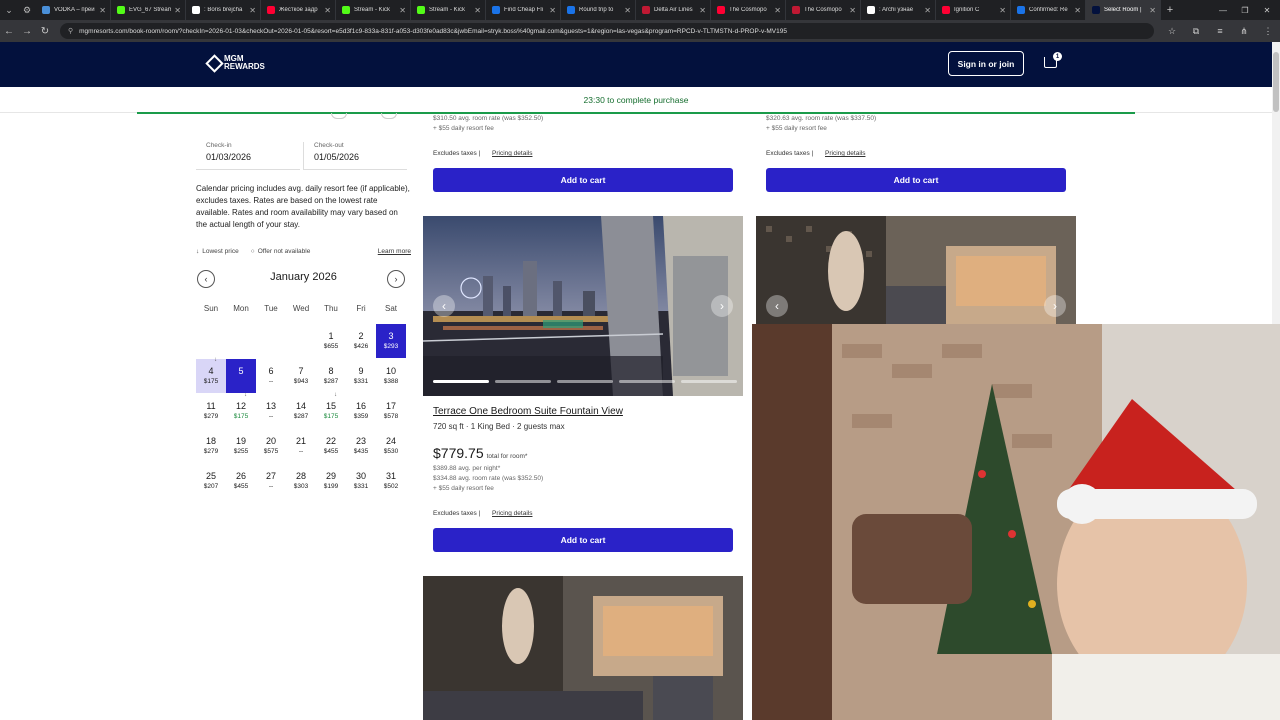 The height and width of the screenshot is (720, 1280). I want to click on learn-more-link: Learn more, so click(394, 251).